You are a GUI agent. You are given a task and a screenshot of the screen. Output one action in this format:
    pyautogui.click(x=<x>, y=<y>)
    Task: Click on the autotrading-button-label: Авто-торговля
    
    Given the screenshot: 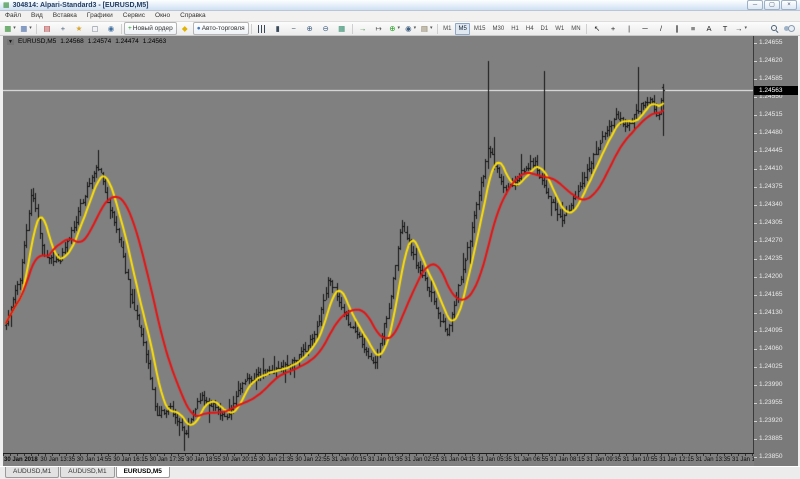 What is the action you would take?
    pyautogui.click(x=223, y=28)
    